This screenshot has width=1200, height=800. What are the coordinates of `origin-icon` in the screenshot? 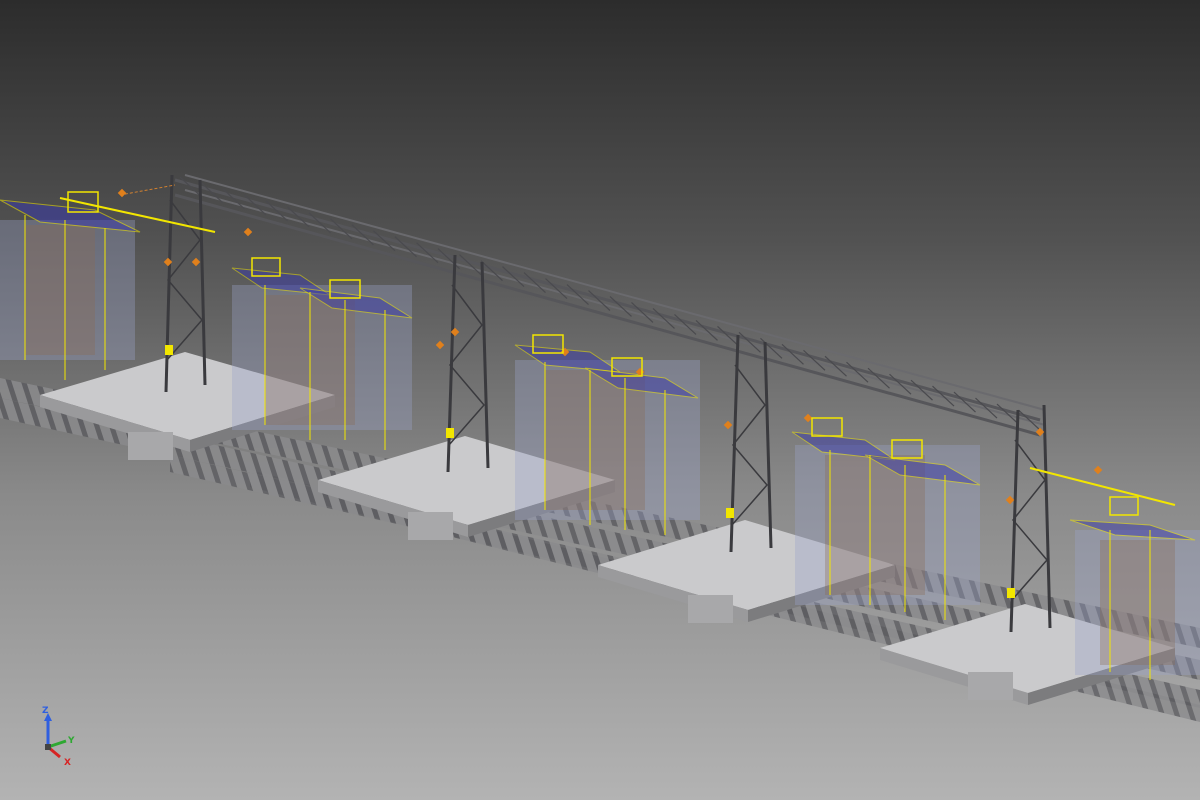 It's located at (48, 747).